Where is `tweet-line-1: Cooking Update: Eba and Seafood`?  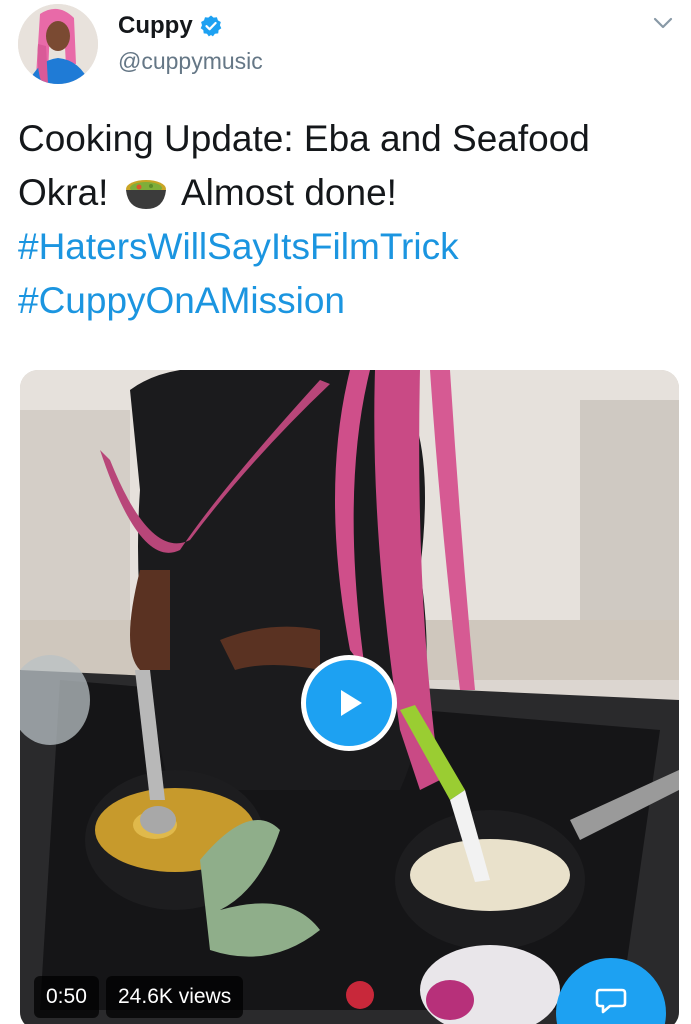
tweet-line-1: Cooking Update: Eba and Seafood is located at coordinates (304, 138).